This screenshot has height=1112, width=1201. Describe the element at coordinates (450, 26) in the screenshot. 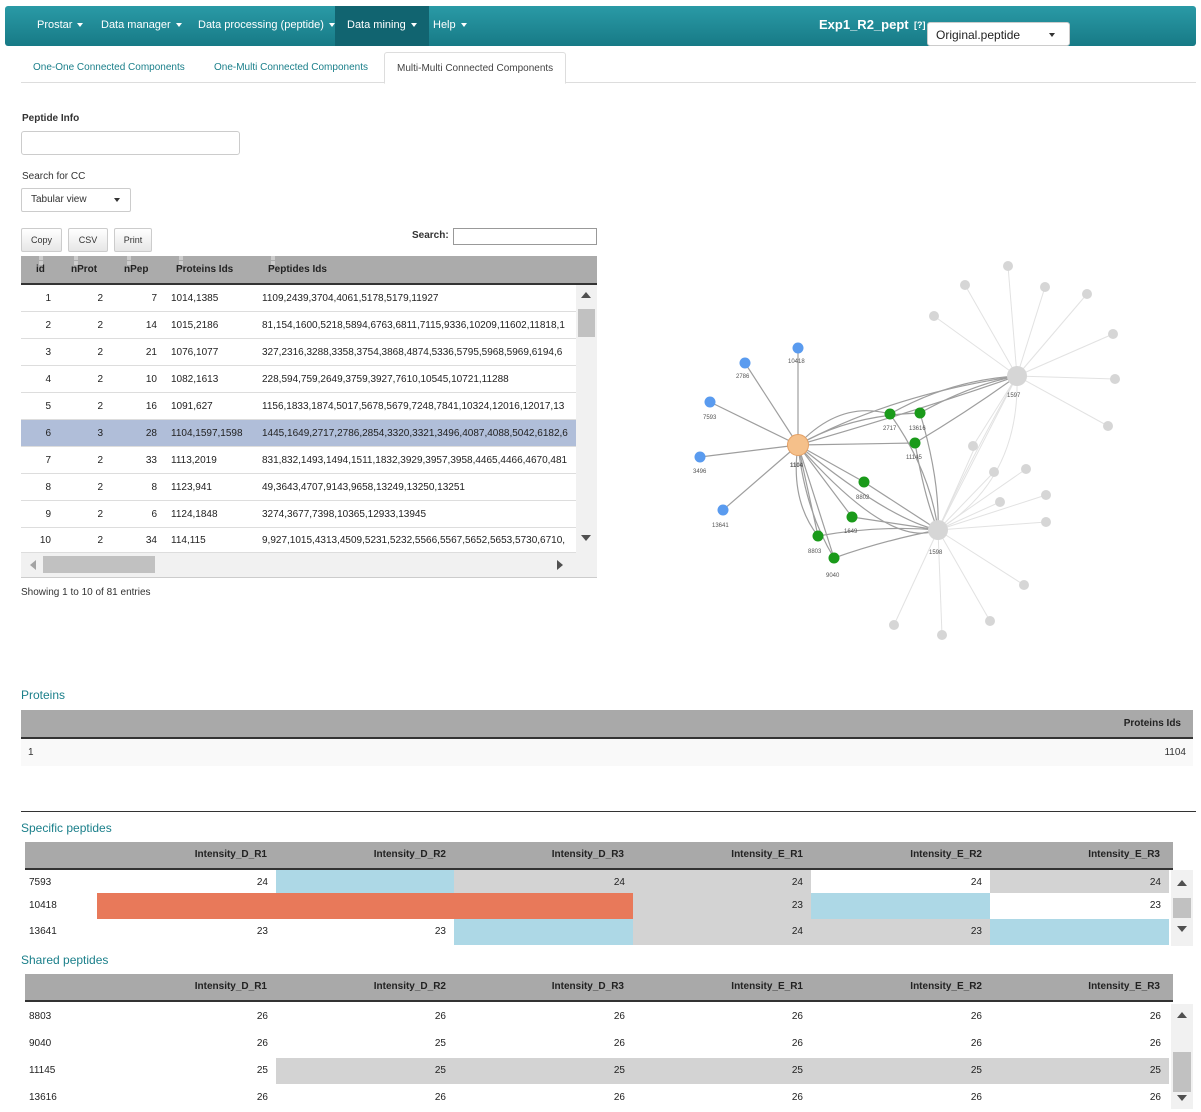

I see `menu-help: Help` at that location.